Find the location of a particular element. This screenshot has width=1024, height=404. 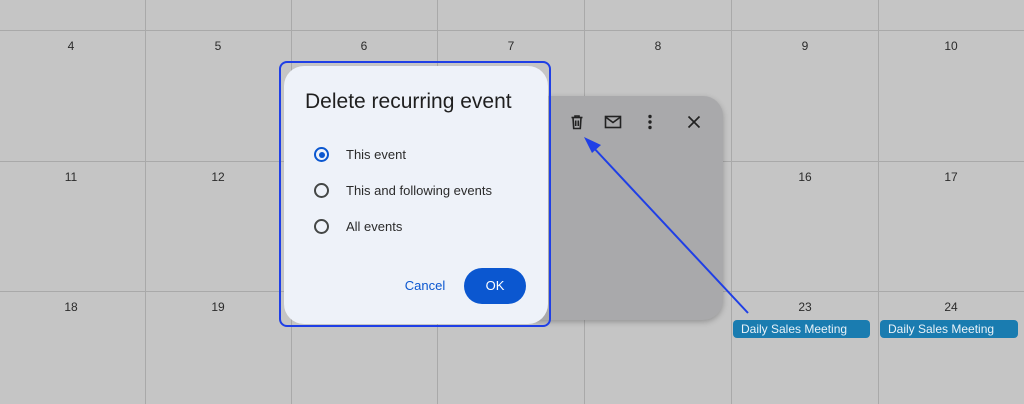

day-number: 16 is located at coordinates (805, 177).